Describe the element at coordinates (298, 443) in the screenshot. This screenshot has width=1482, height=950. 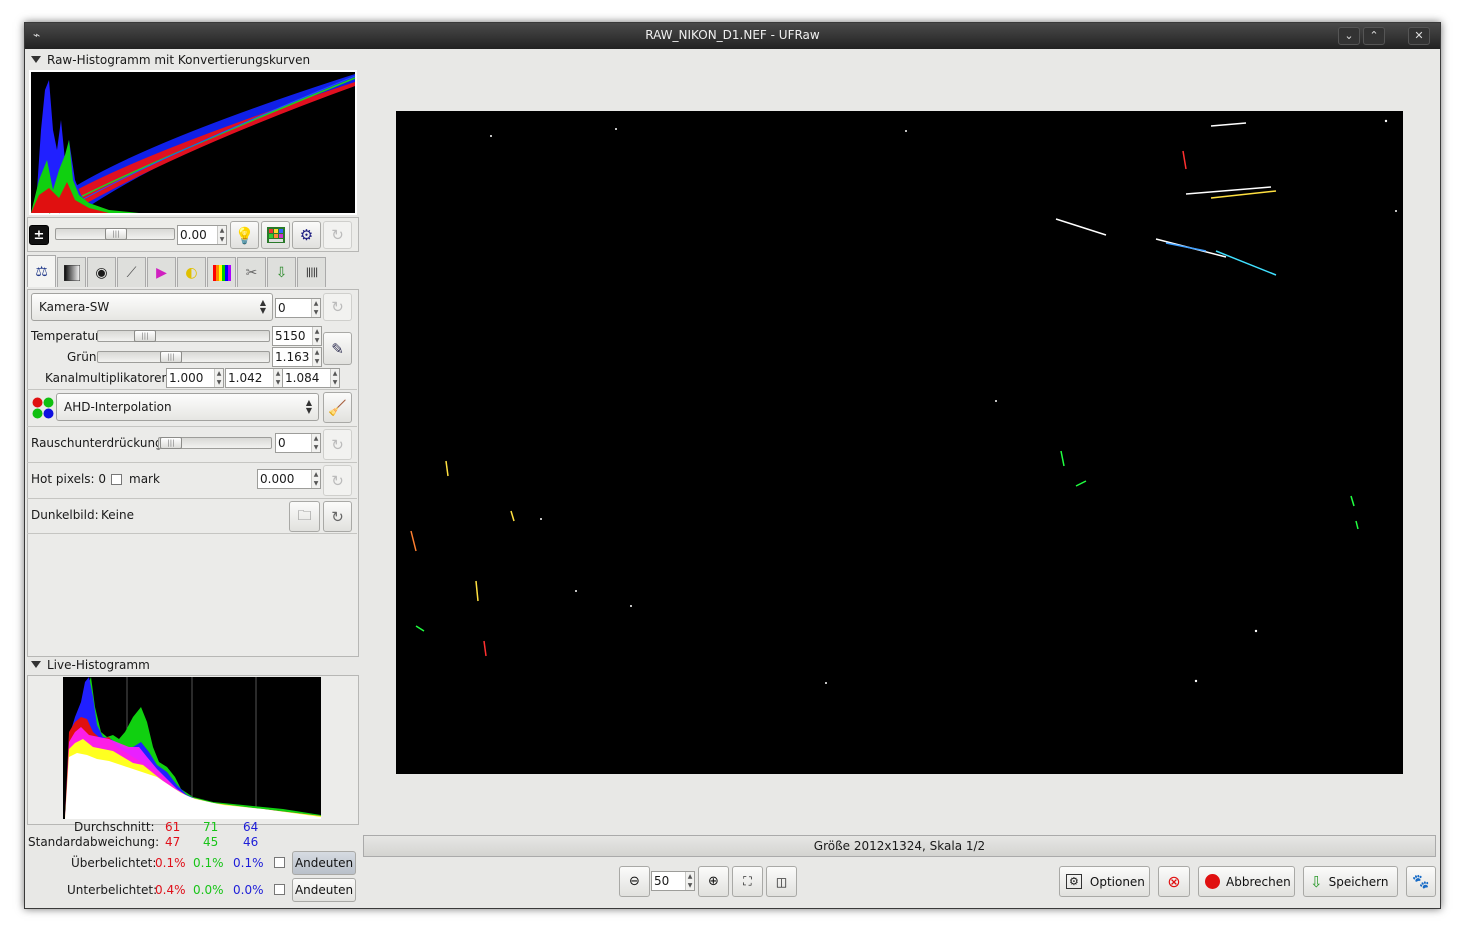
I see `noise-reduction-input: 0 ▲ ▼` at that location.